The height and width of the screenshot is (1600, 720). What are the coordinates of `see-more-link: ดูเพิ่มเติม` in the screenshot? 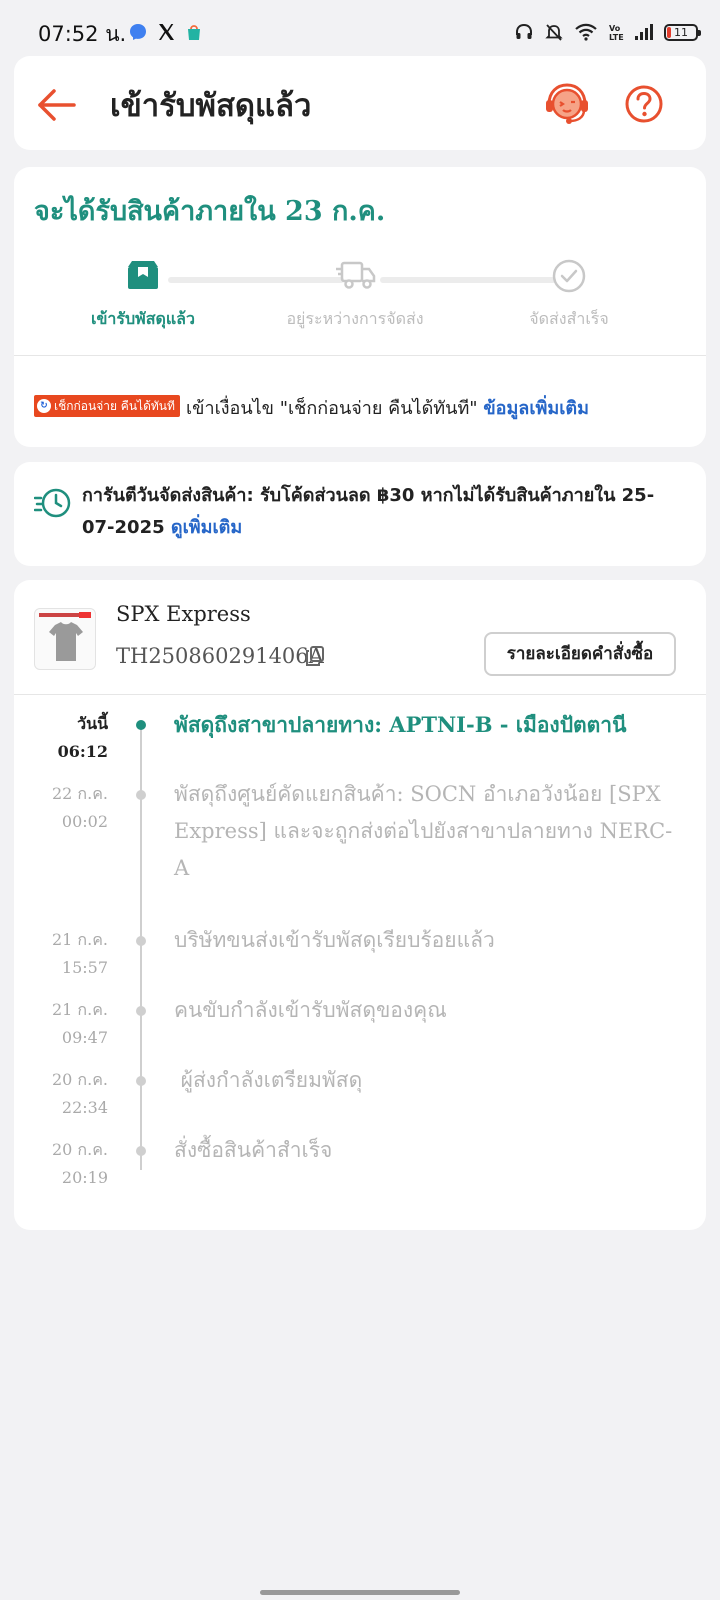 It's located at (206, 527).